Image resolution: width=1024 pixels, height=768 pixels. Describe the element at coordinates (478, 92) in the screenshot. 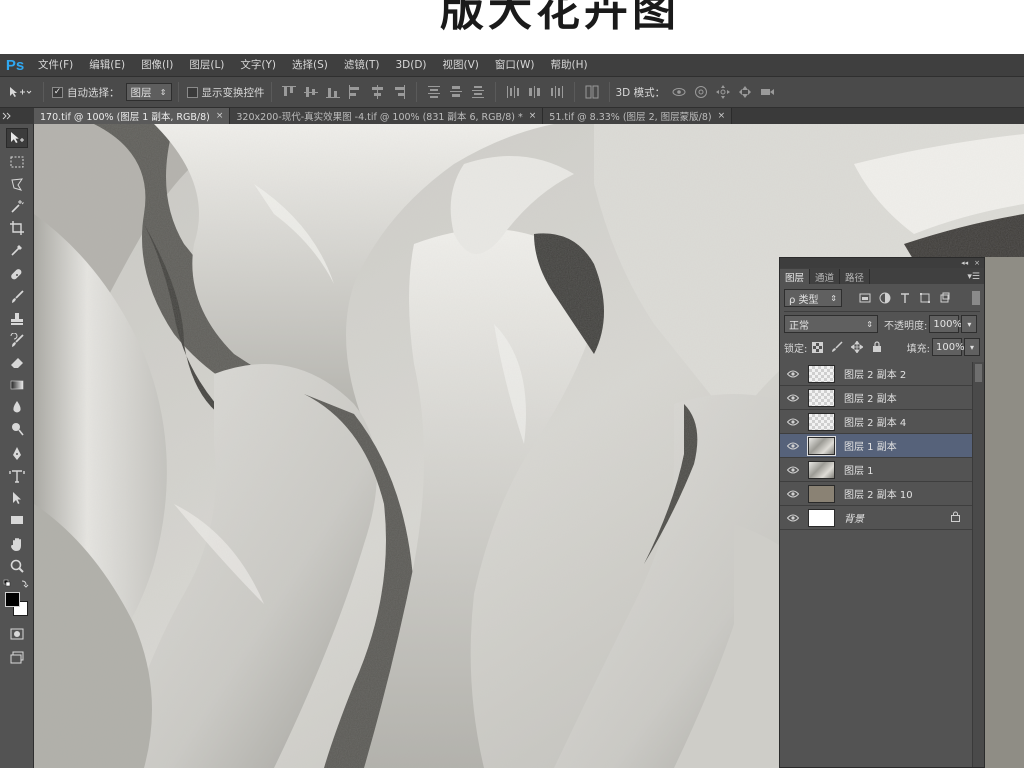

I see `distribute-bottom-icon` at that location.